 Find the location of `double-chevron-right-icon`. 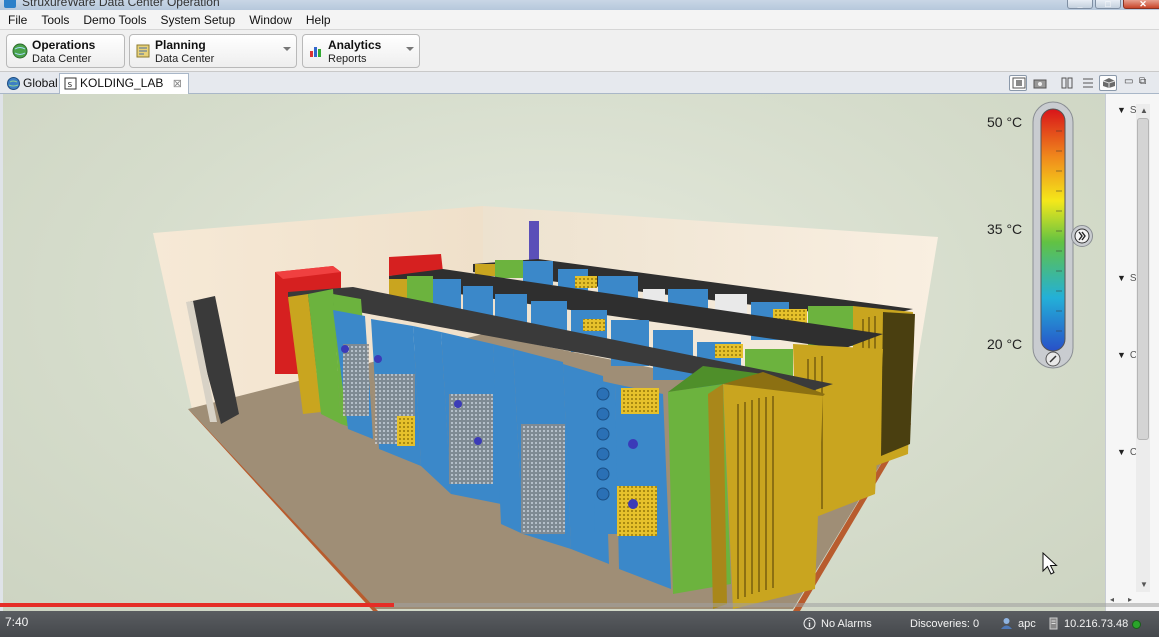

double-chevron-right-icon is located at coordinates (1082, 236).